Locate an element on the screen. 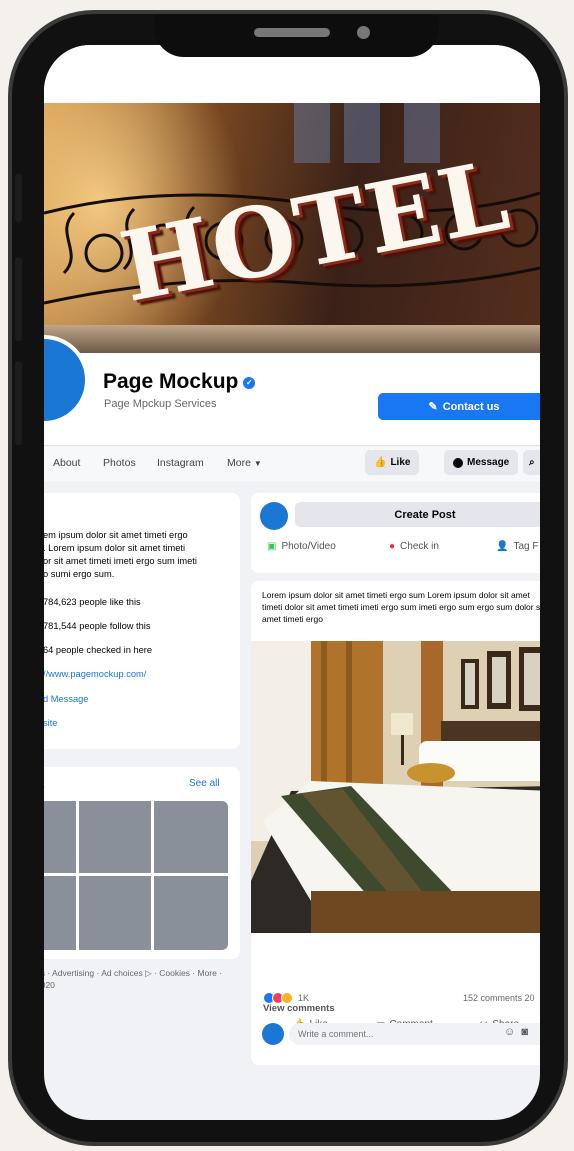  checkins-count: 64 people checked in here is located at coordinates (98, 650).